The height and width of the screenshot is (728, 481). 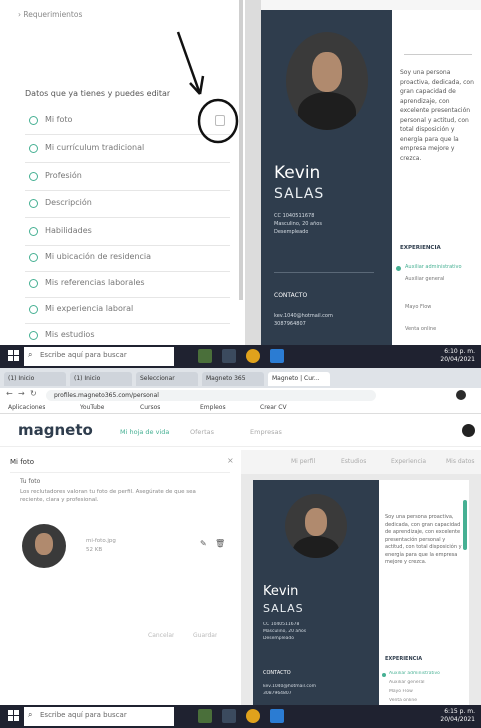 I want to click on profile-photo, so click(x=327, y=81).